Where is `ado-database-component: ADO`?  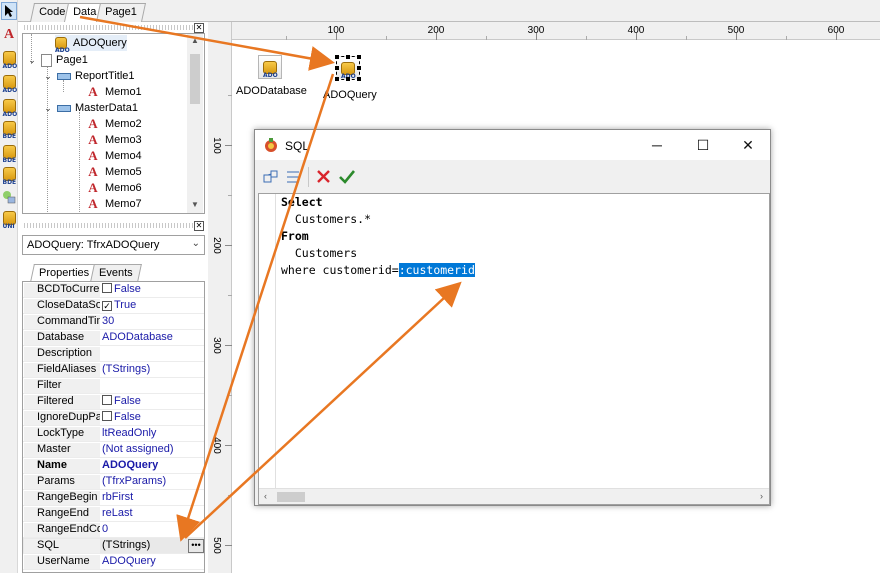
ado-database-component: ADO is located at coordinates (270, 67).